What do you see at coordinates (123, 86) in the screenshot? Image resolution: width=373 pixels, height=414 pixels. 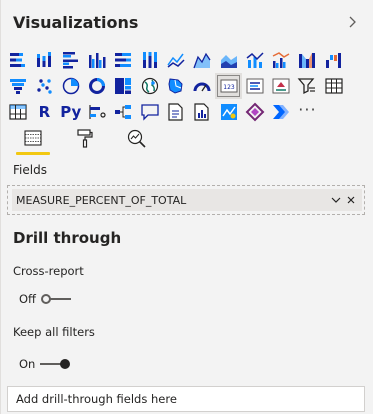 I see `treemap-icon` at bounding box center [123, 86].